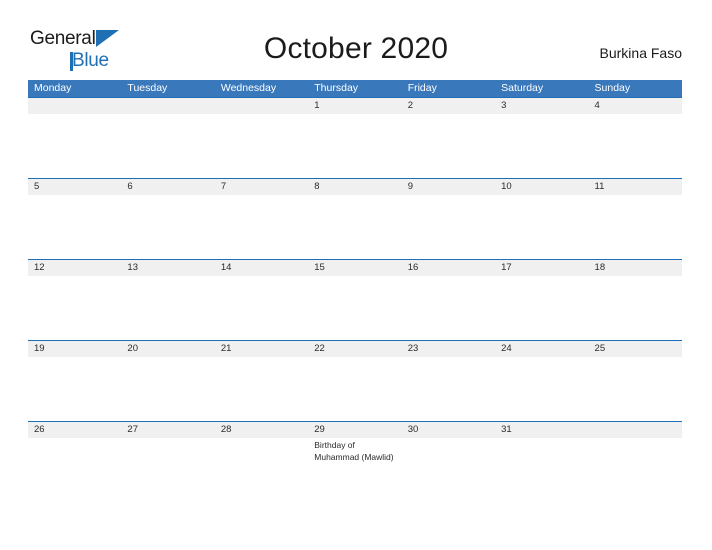  What do you see at coordinates (74, 268) in the screenshot?
I see `day-number: 12` at bounding box center [74, 268].